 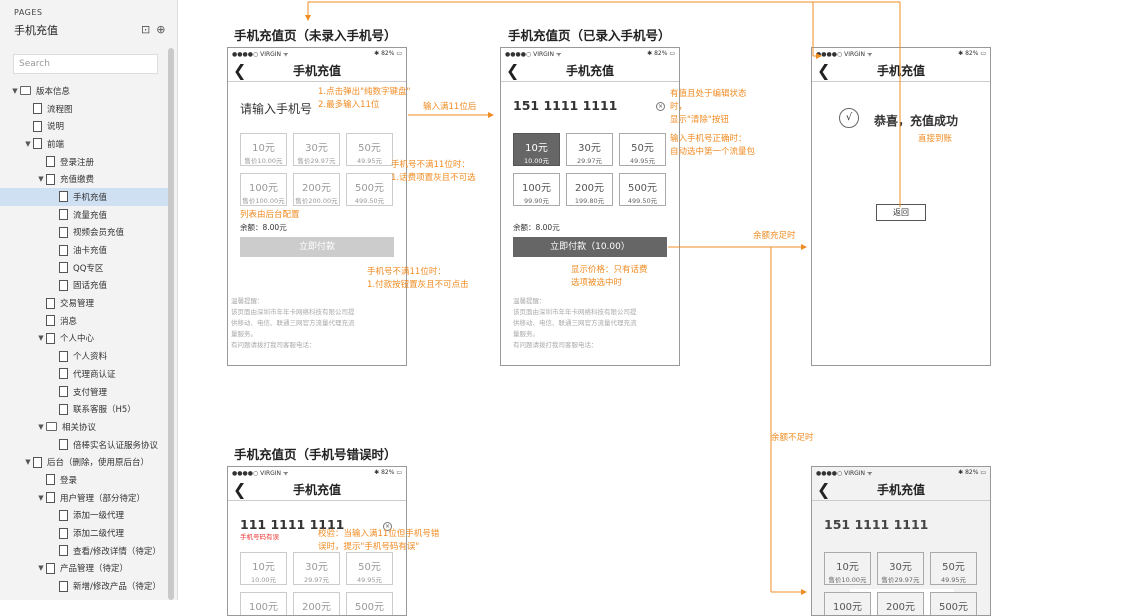 What do you see at coordinates (935, 139) in the screenshot?
I see `note-direct-arrive: 直接到账` at bounding box center [935, 139].